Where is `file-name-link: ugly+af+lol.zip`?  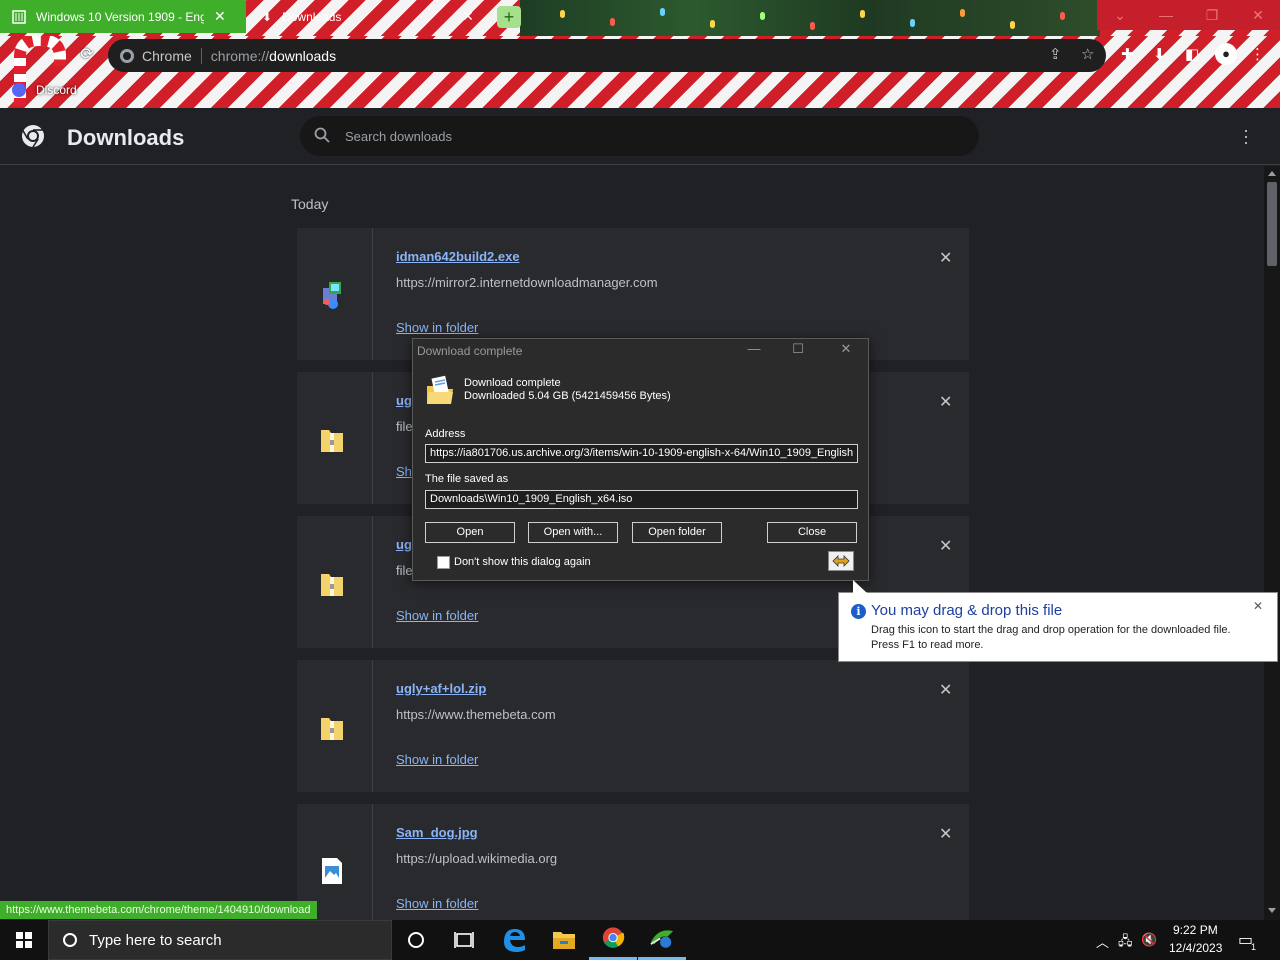
file-name-link: ugly+af+lol.zip is located at coordinates (441, 688).